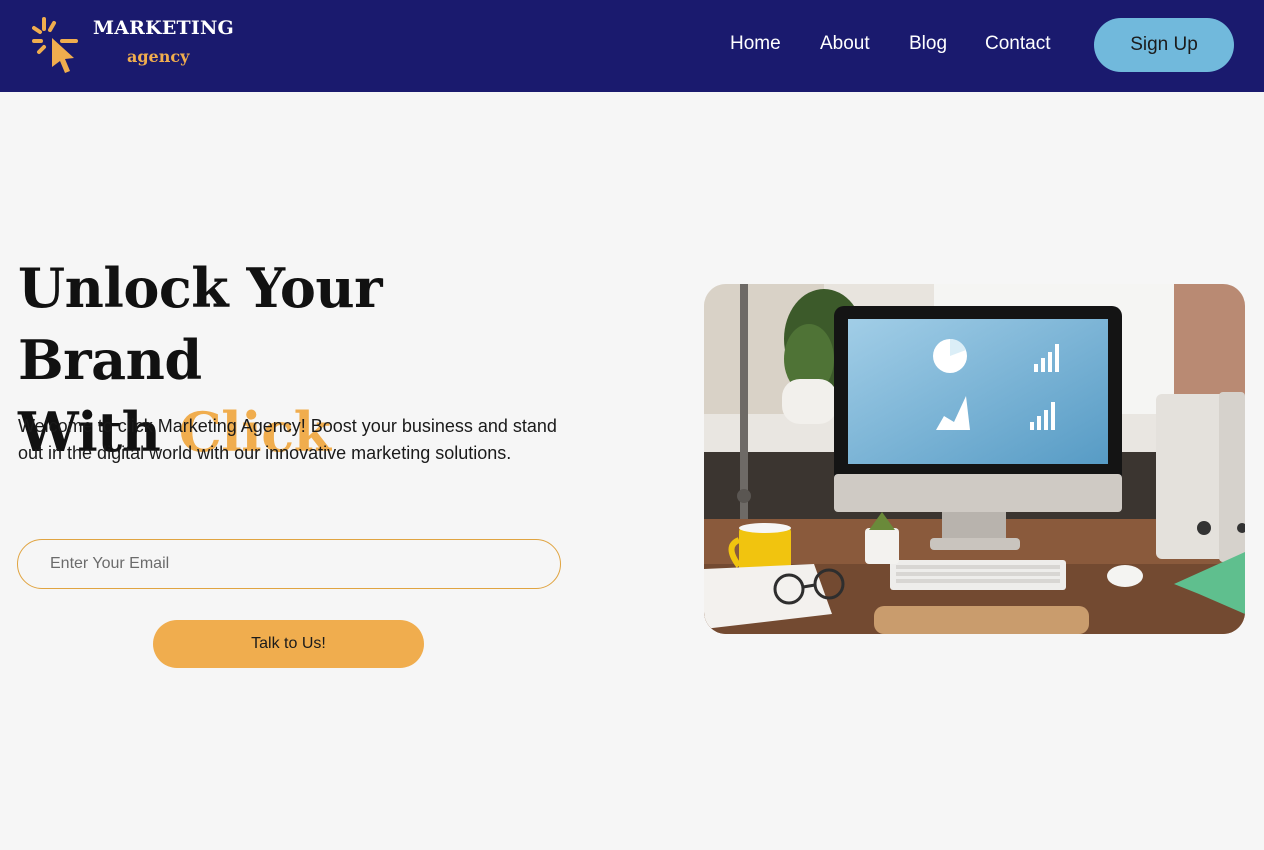  What do you see at coordinates (200, 324) in the screenshot?
I see `headline-line1: Unlock Your Brand` at bounding box center [200, 324].